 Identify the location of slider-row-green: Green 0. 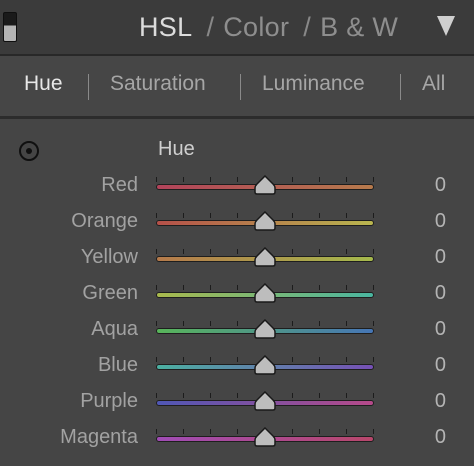
(237, 293).